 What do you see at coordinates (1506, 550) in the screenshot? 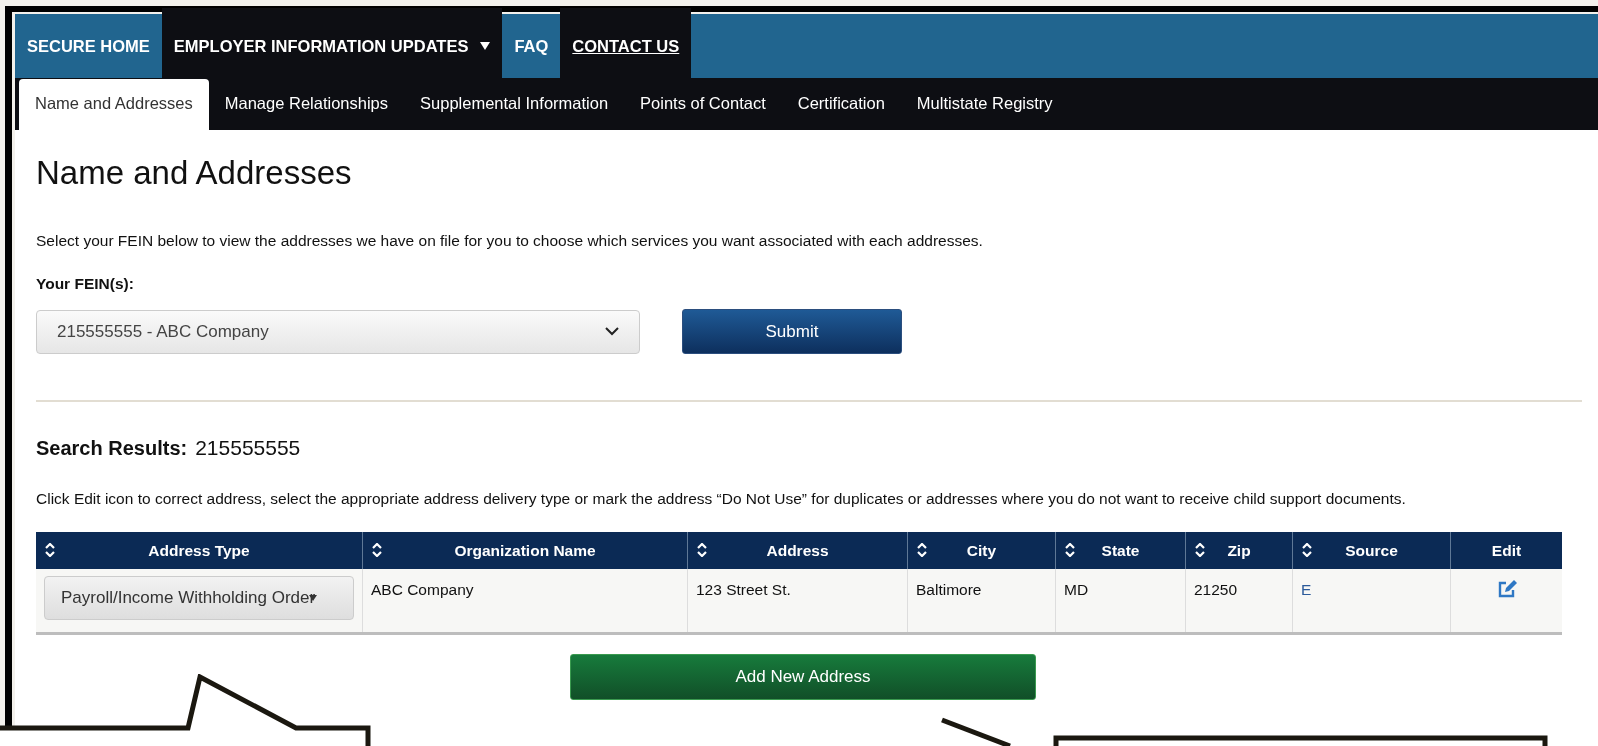
I see `column-header: Edit` at bounding box center [1506, 550].